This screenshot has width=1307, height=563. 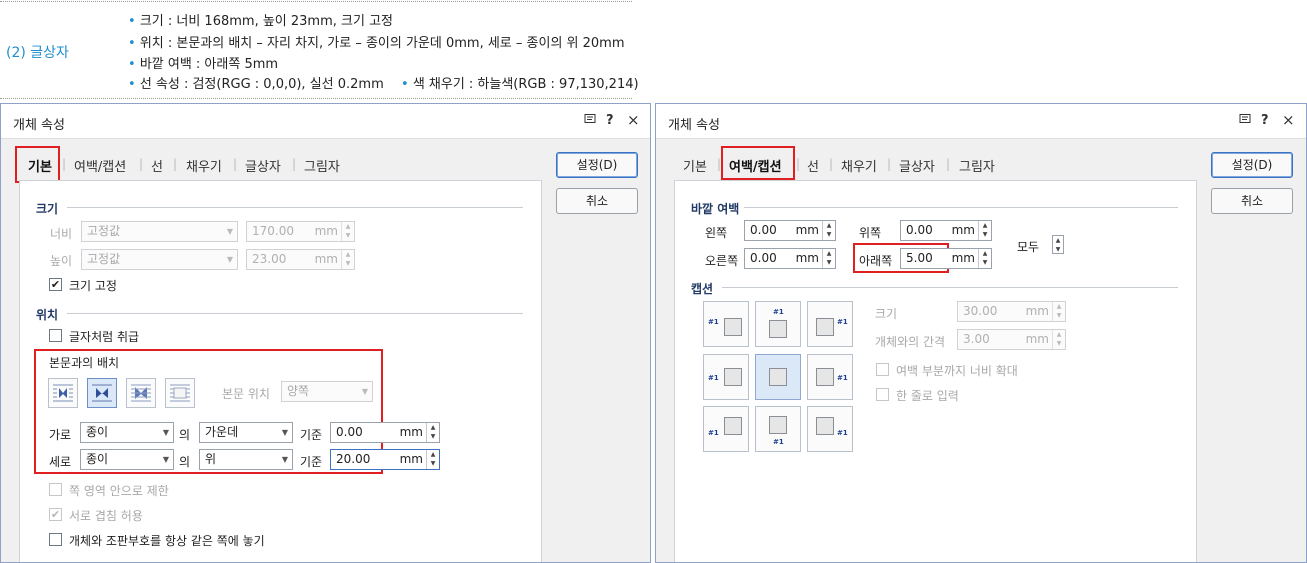 What do you see at coordinates (882, 369) in the screenshot?
I see `caption-extend-checkbox` at bounding box center [882, 369].